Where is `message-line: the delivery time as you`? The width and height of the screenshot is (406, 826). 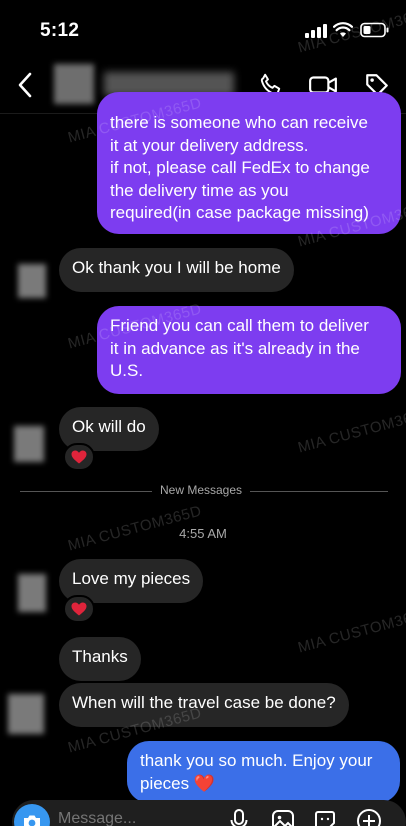 message-line: the delivery time as you is located at coordinates (199, 190).